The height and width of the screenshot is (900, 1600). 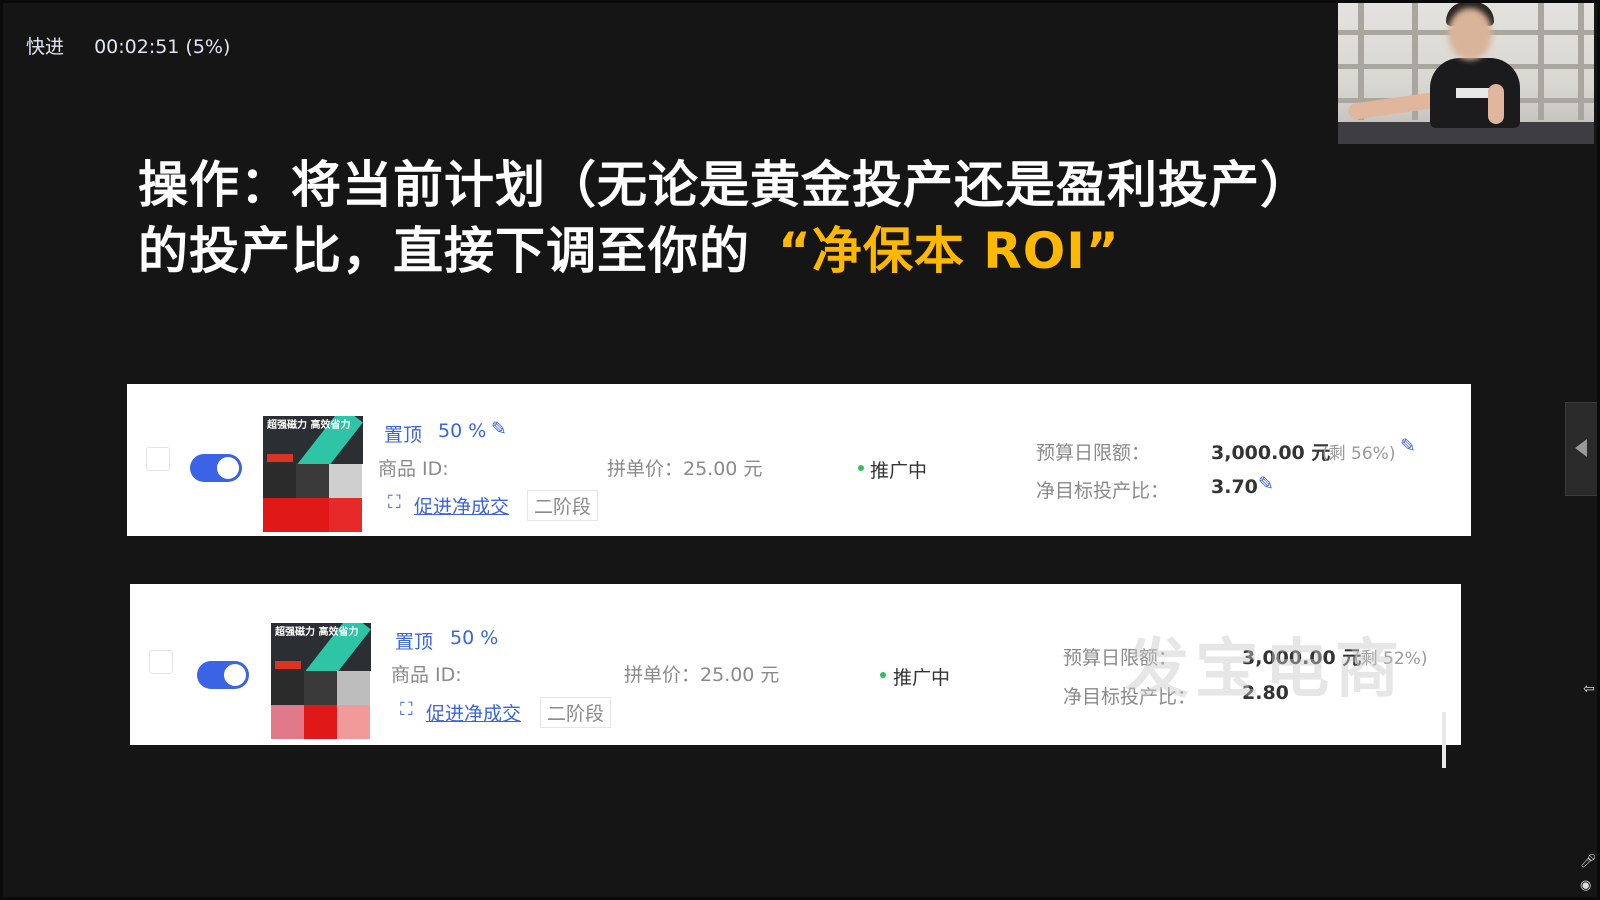 What do you see at coordinates (949, 251) in the screenshot?
I see `headline-highlight: “净保本 ROI”` at bounding box center [949, 251].